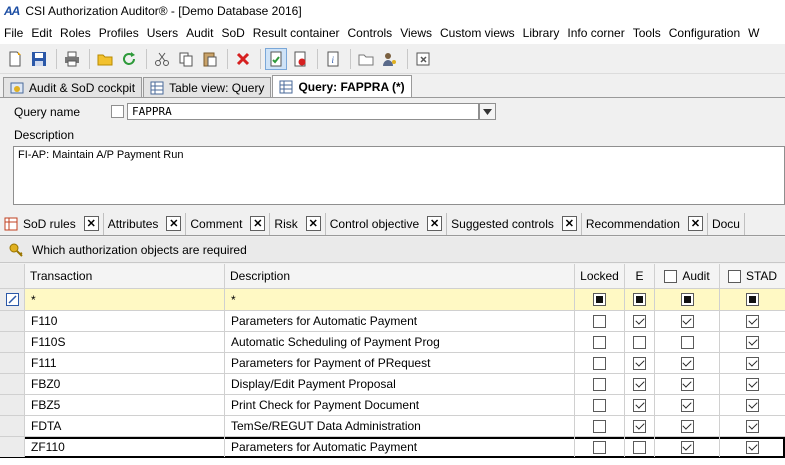 The image size is (785, 465). Describe the element at coordinates (228, 223) in the screenshot. I see `tab-comment: Comment ✕` at that location.